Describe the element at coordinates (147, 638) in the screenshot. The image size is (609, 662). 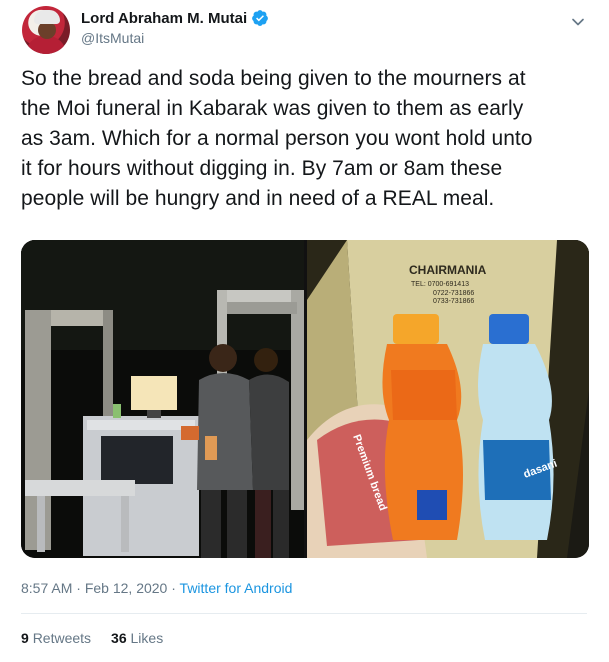
I see `likes-label: Likes` at that location.